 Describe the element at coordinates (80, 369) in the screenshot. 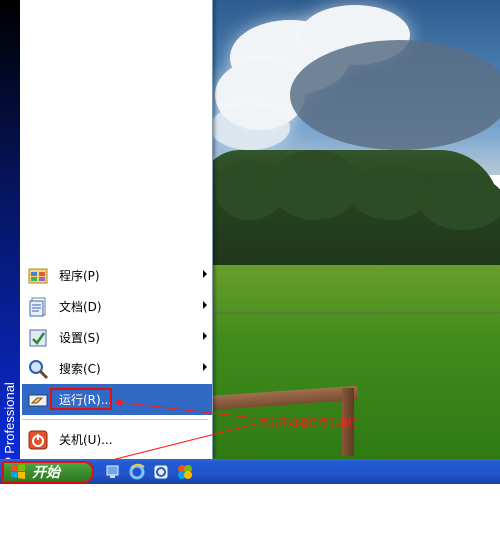

I see `menu-item-label: 搜索(C)` at that location.